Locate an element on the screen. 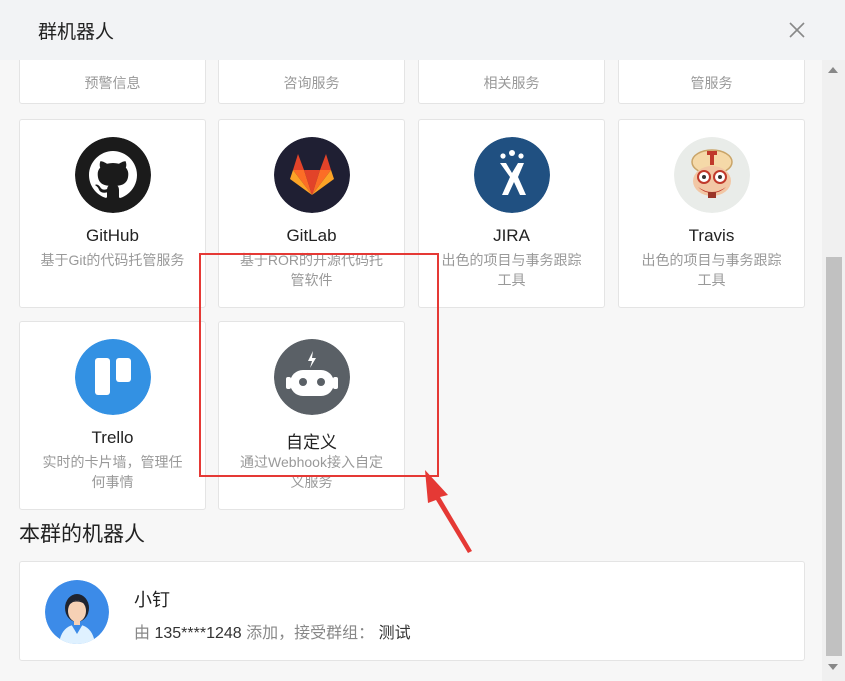  robot-desc: 相关服务 is located at coordinates (511, 83).